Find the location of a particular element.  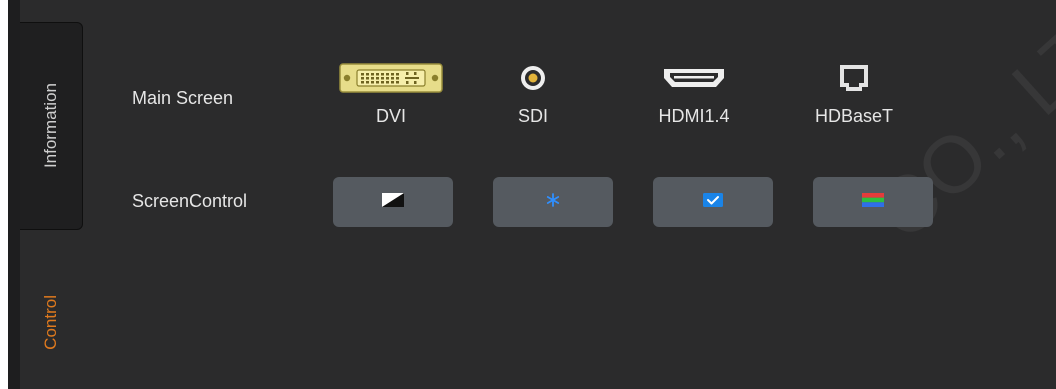

sdi-bnc-connector-icon is located at coordinates (533, 78).